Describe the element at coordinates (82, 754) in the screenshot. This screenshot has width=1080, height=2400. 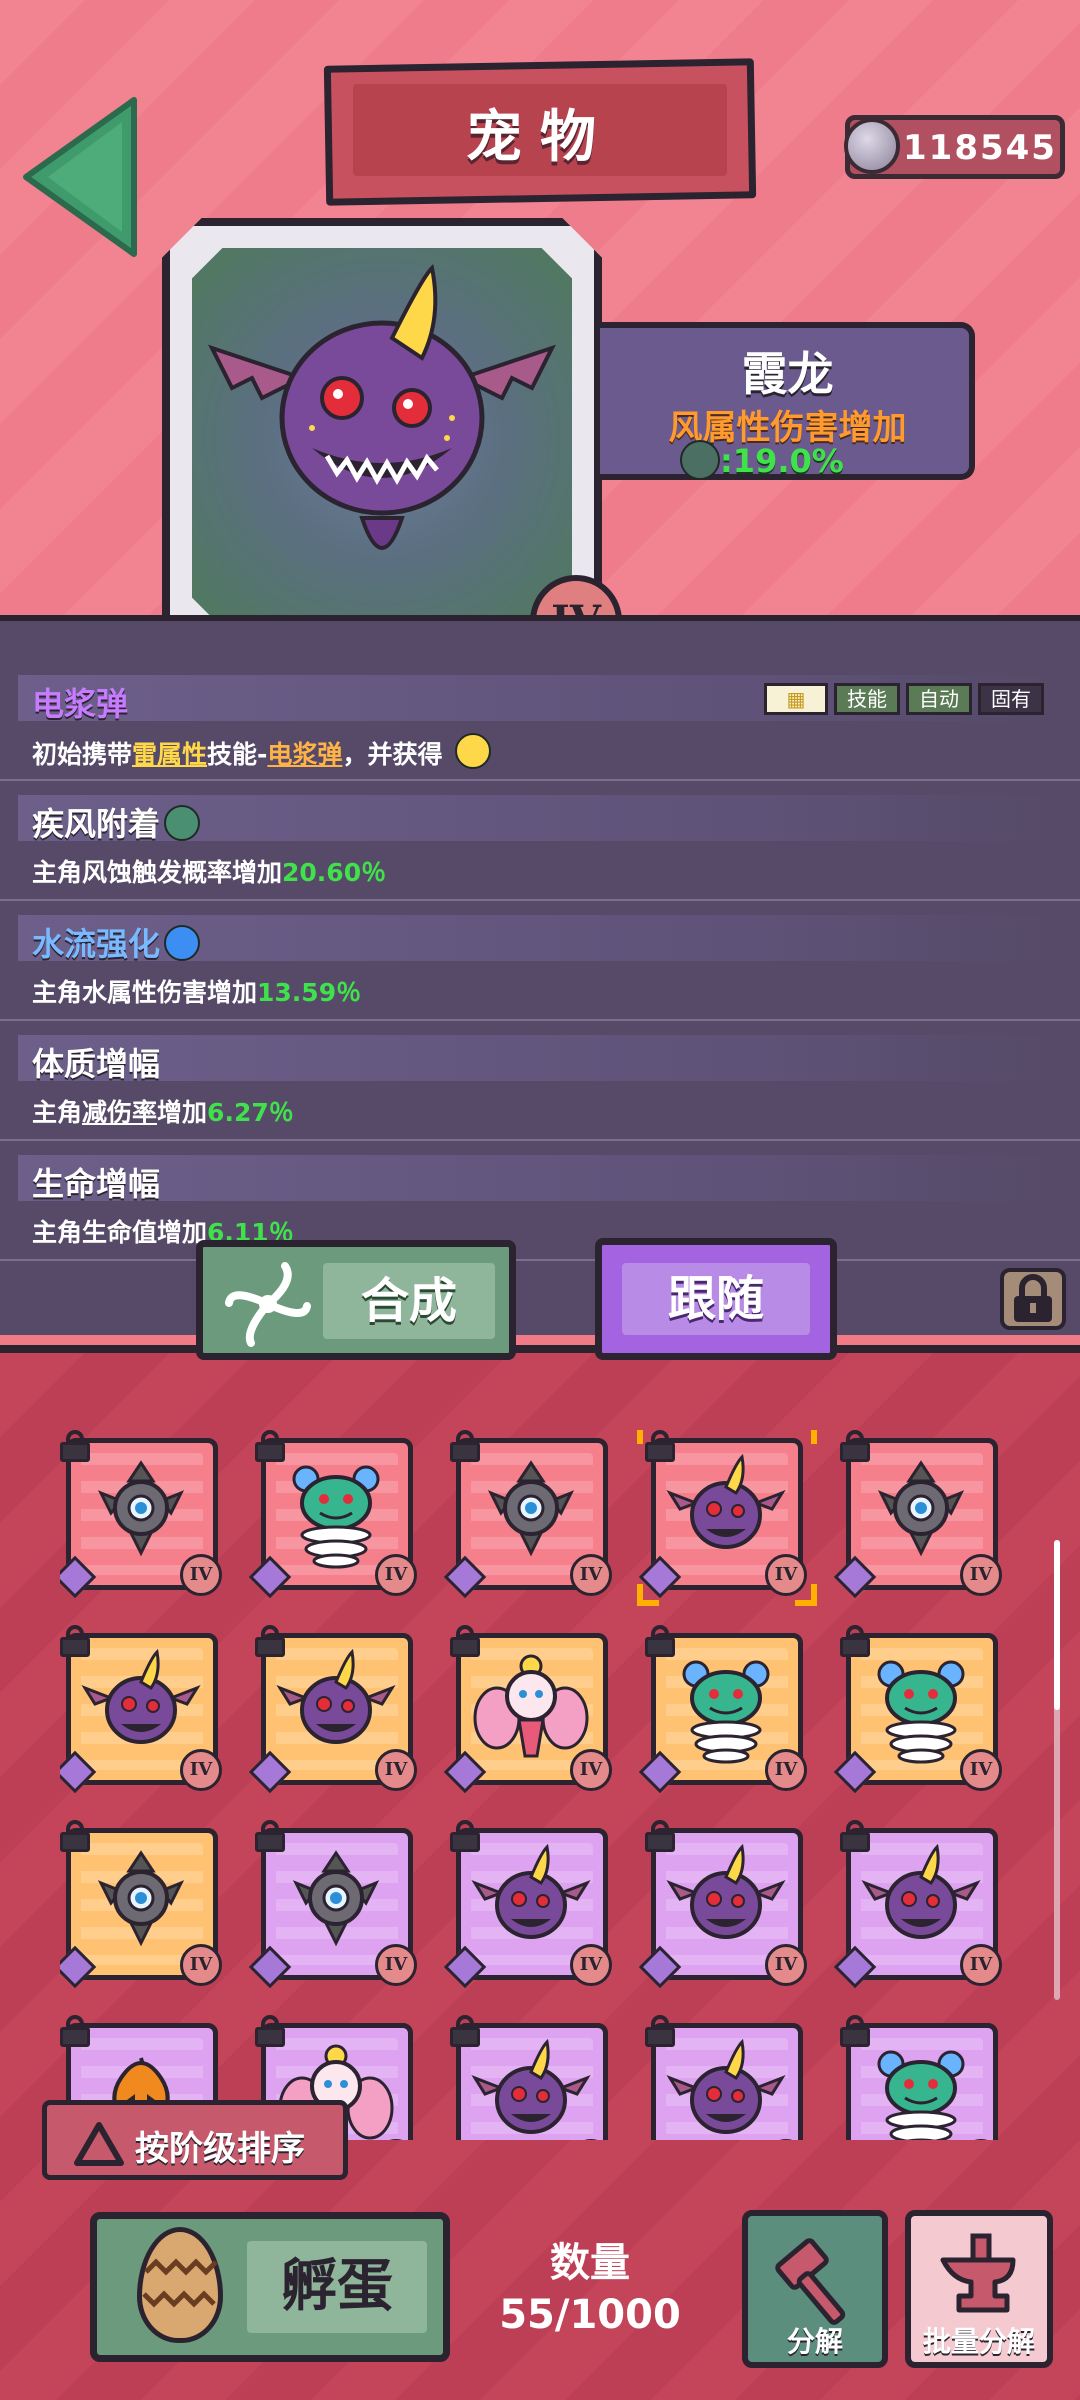
I see `desc-text: 初始携带` at that location.